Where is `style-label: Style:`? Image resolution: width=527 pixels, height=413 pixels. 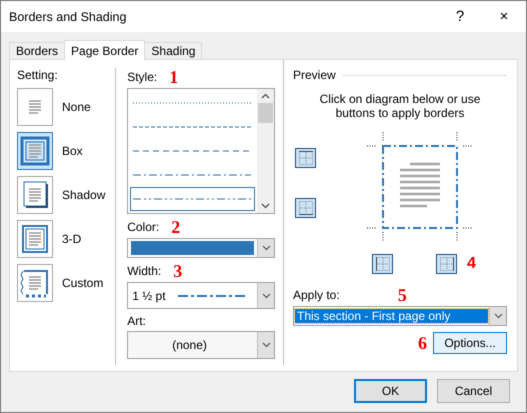 style-label: Style: is located at coordinates (142, 77).